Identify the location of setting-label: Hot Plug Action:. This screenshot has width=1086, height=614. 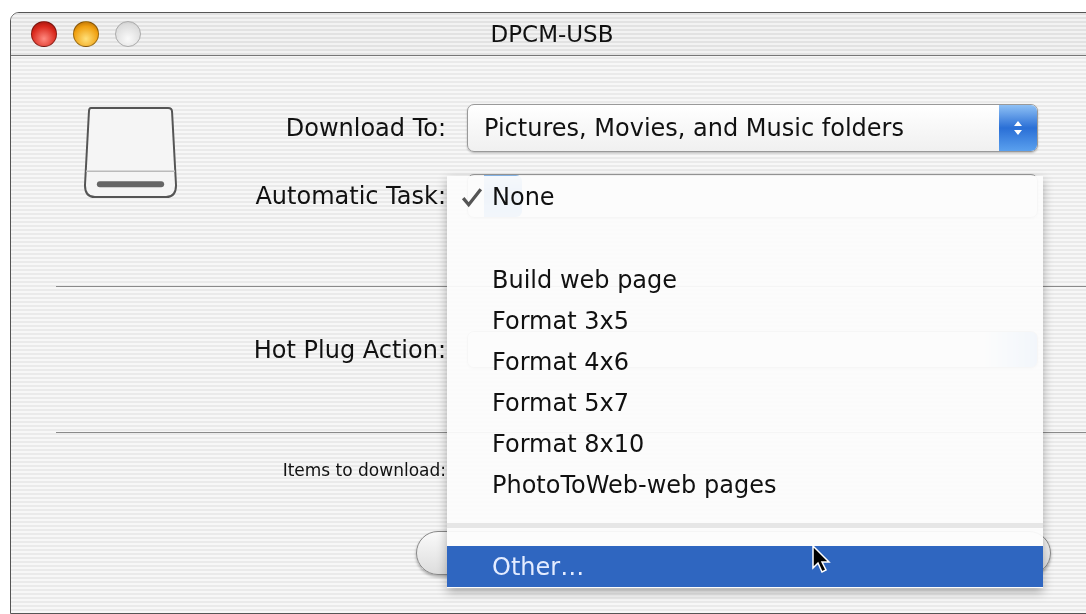
(349, 349).